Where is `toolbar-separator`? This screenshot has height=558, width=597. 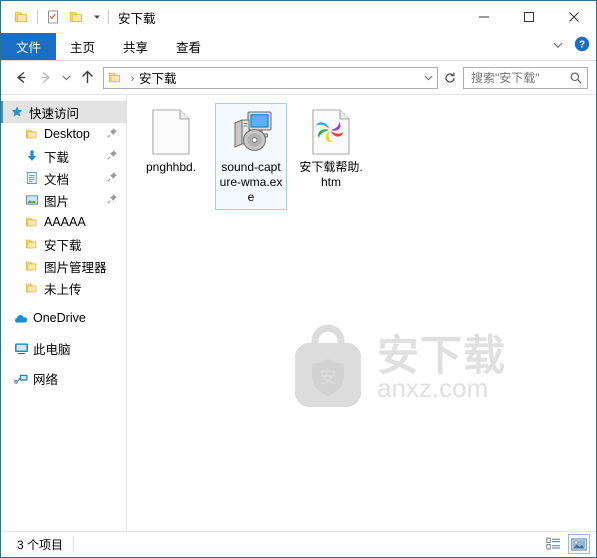
toolbar-separator is located at coordinates (37, 17).